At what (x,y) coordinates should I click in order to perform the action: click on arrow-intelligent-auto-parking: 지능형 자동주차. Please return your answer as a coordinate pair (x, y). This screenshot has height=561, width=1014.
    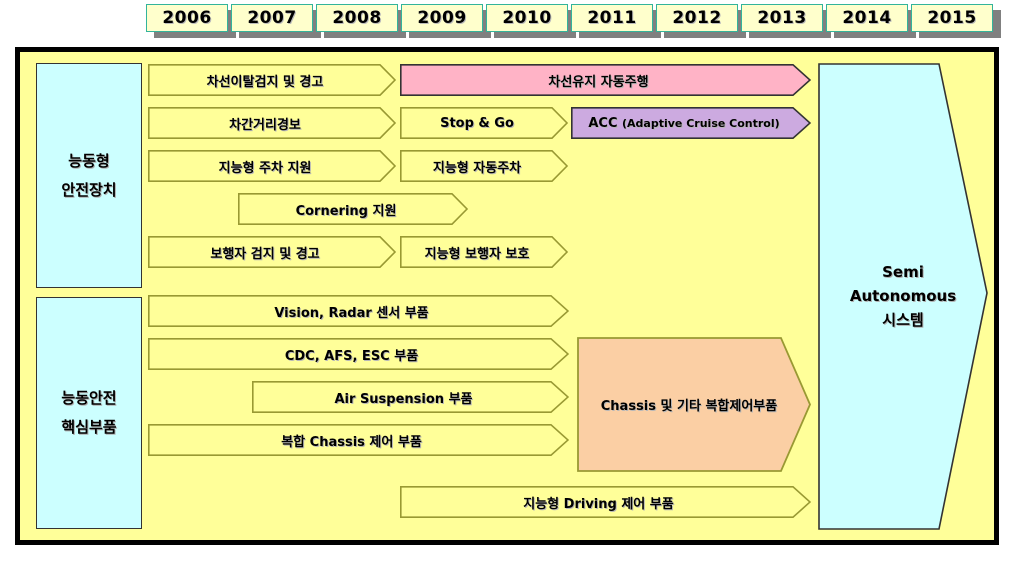
    Looking at the image, I should click on (484, 166).